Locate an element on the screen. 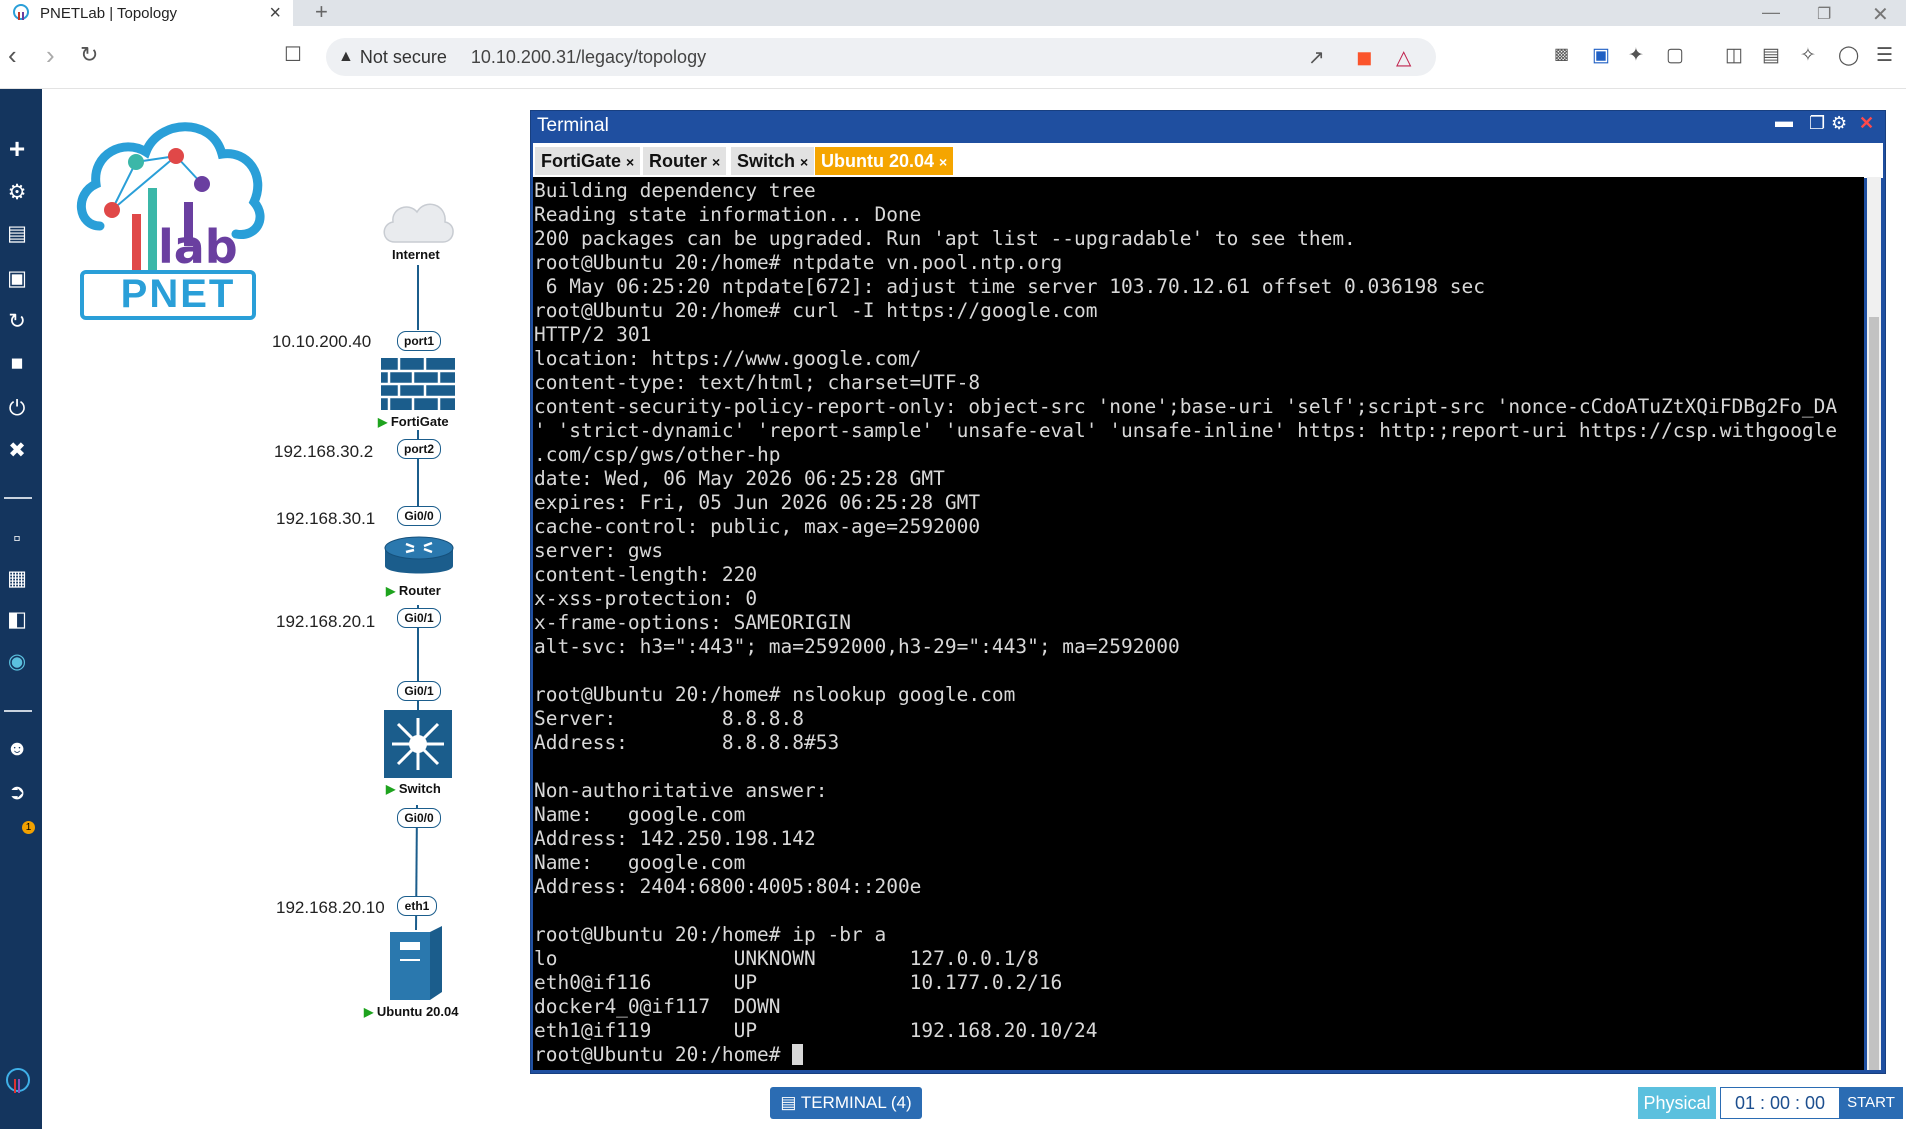 This screenshot has width=1906, height=1129. reload-icon: ↻ is located at coordinates (89, 55).